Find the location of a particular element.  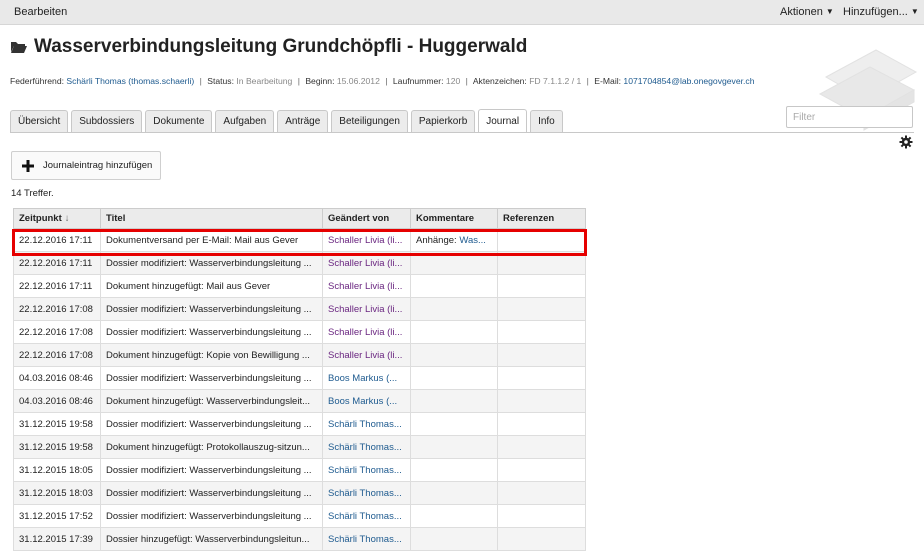

column-header-time-label: Zeitpunkt is located at coordinates (40, 218).